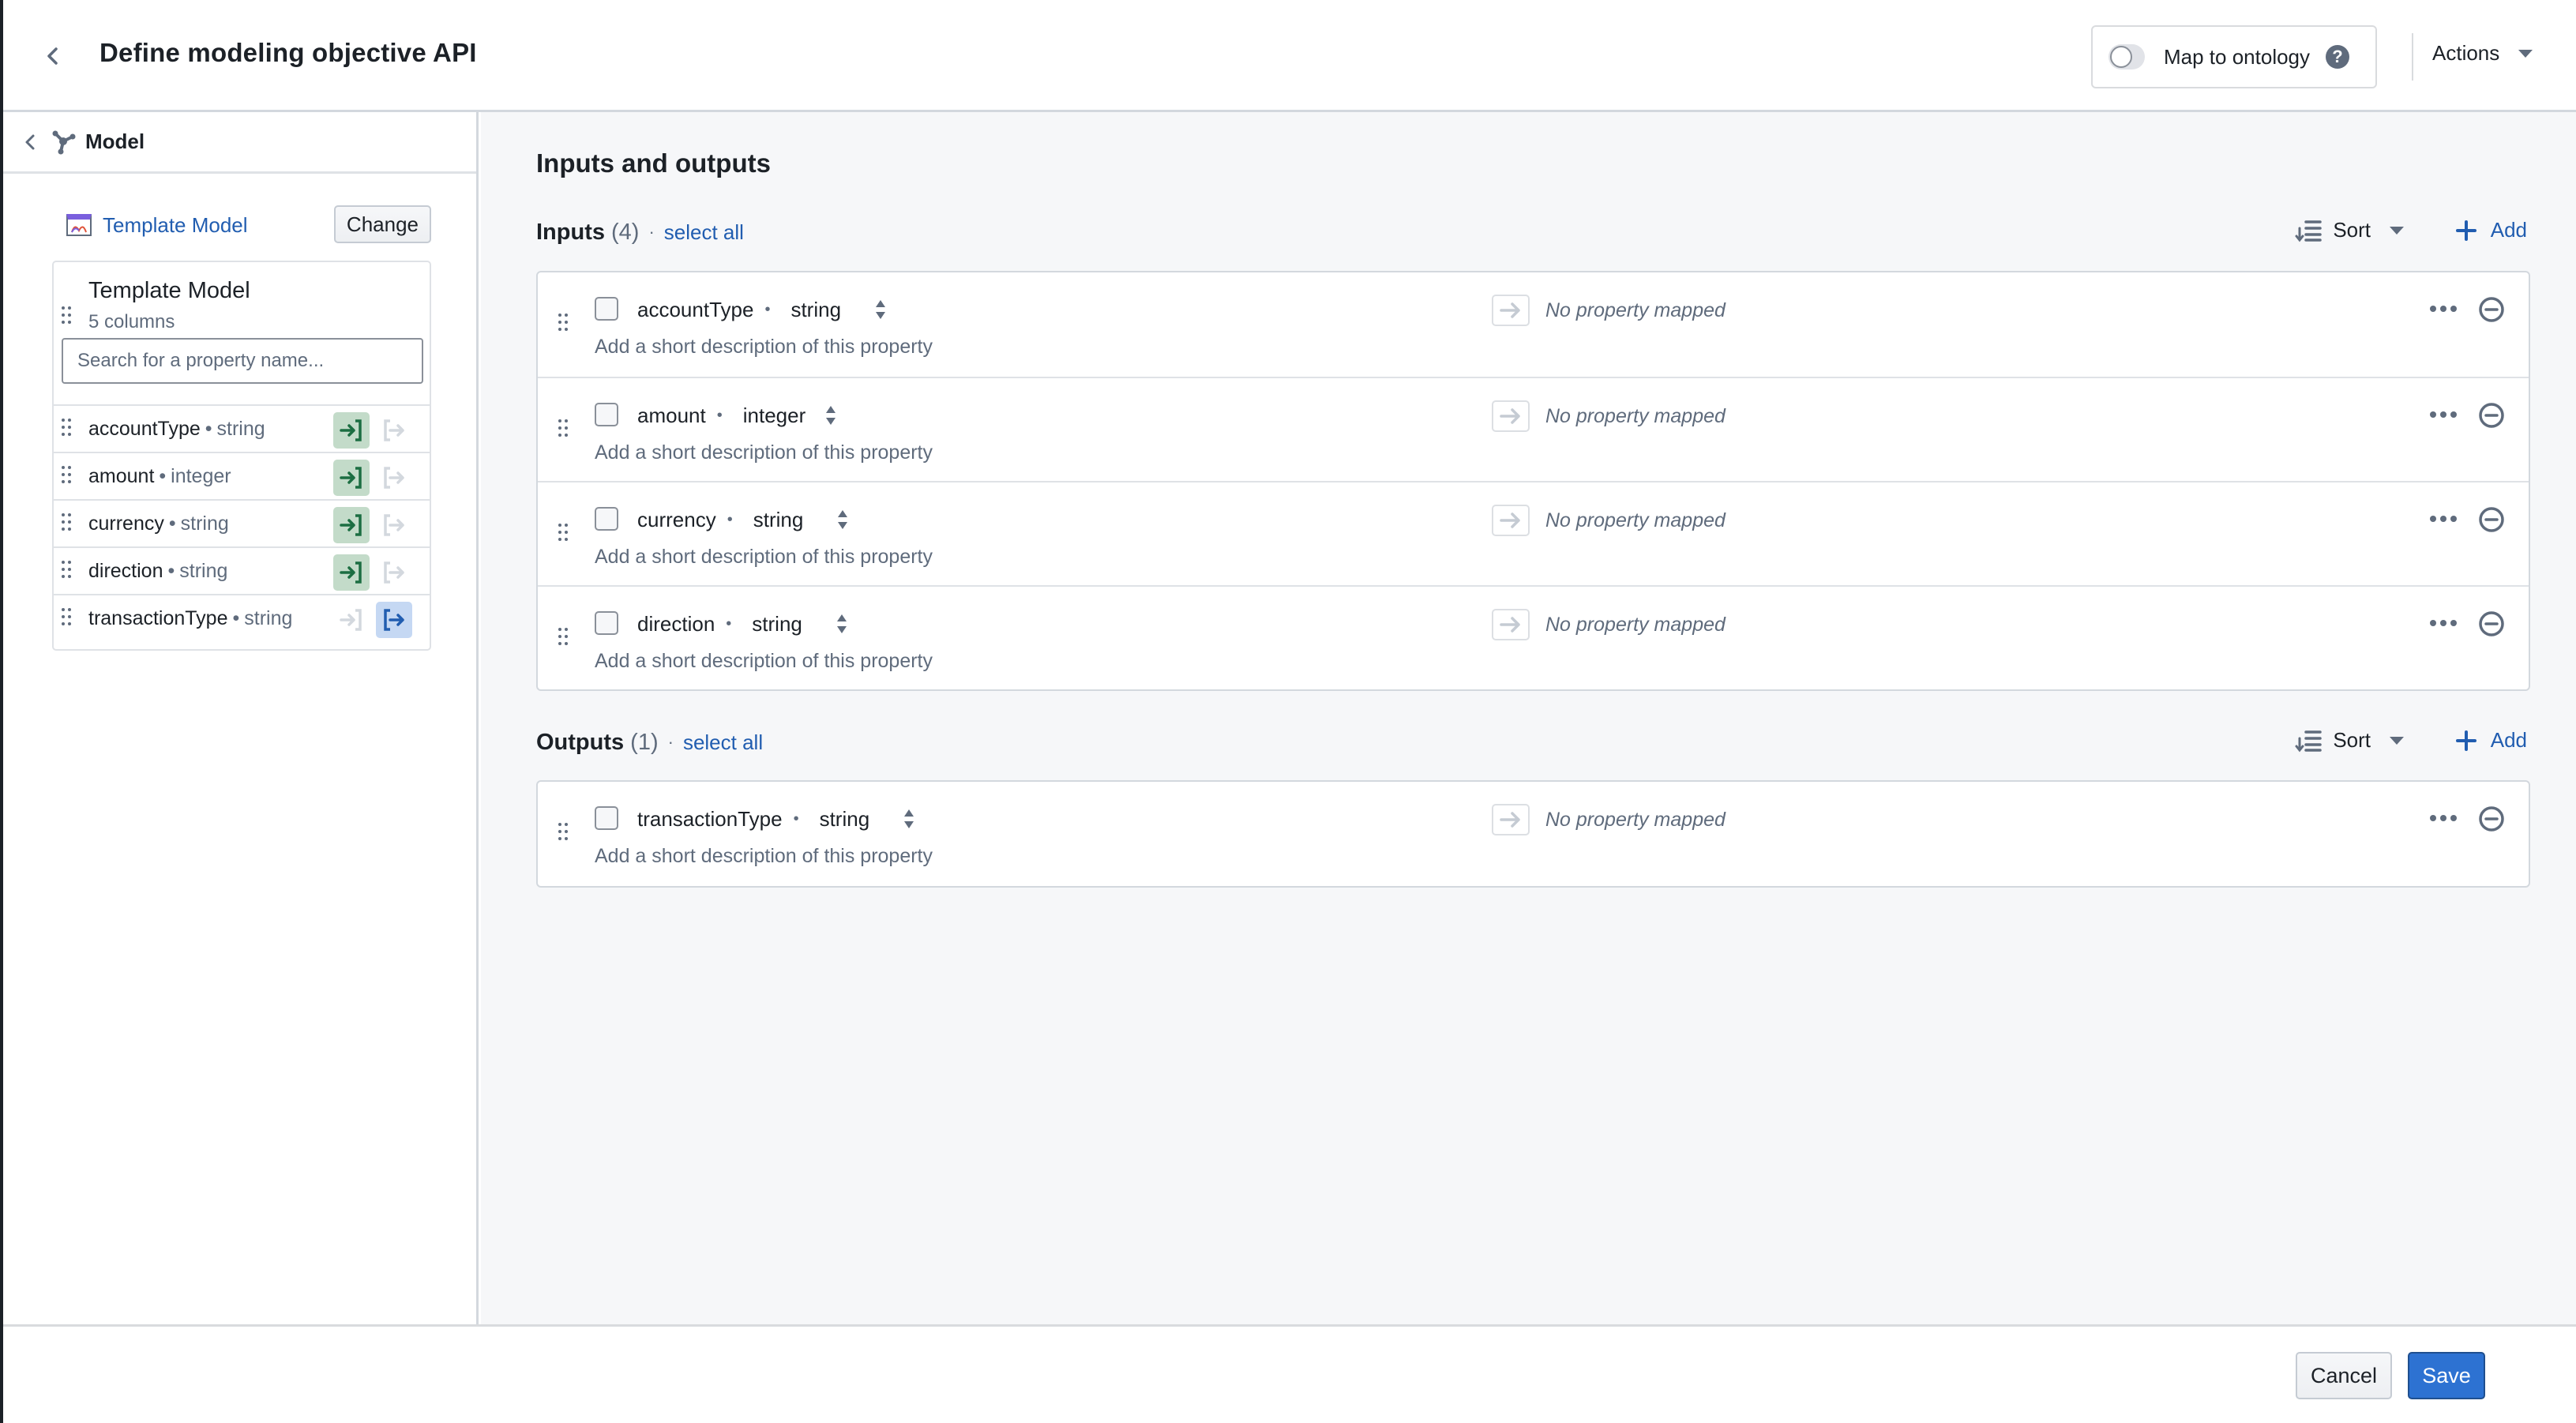  Describe the element at coordinates (175, 225) in the screenshot. I see `template-model-link: Template Model` at that location.